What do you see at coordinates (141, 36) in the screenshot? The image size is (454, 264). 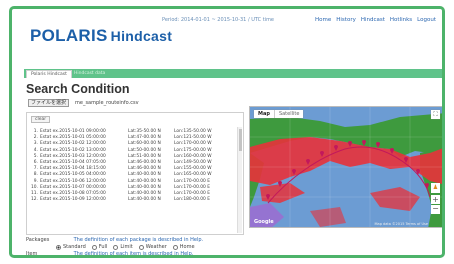 I see `logo-sub: Hindcast` at bounding box center [141, 36].